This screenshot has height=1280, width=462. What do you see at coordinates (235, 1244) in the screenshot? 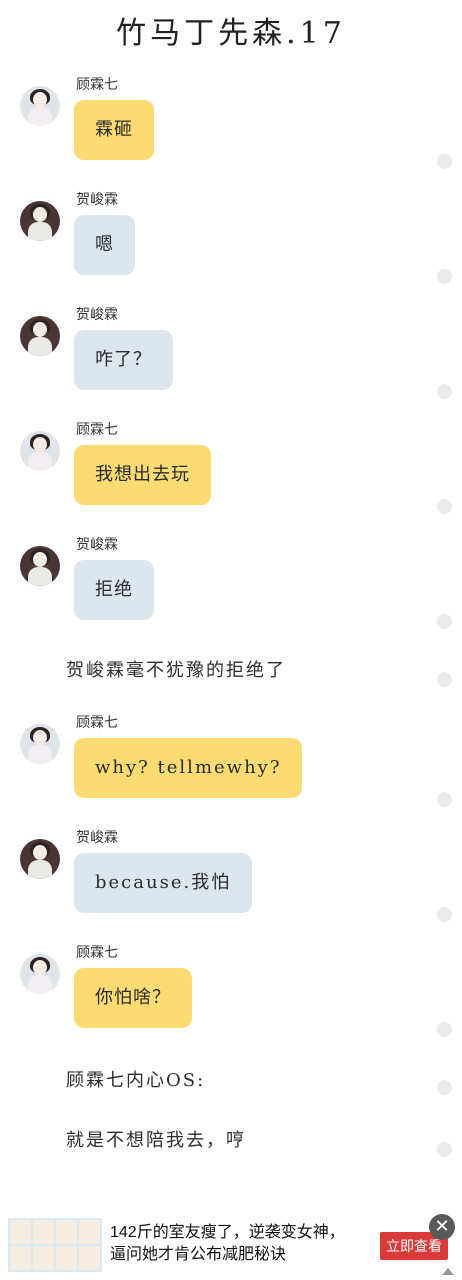
I see `ad-text: 142斤的室友瘦了，逆袭变女神， 逼问她才肯公布减肥秘诀` at bounding box center [235, 1244].